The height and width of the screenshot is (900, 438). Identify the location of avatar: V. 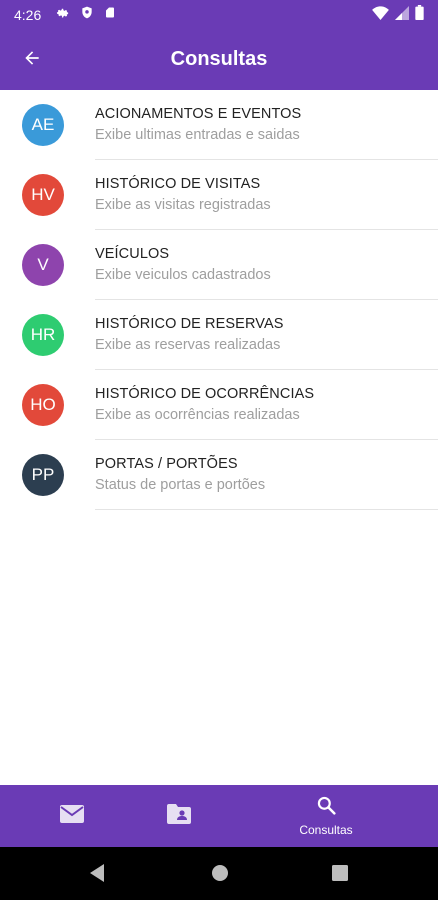
(43, 265).